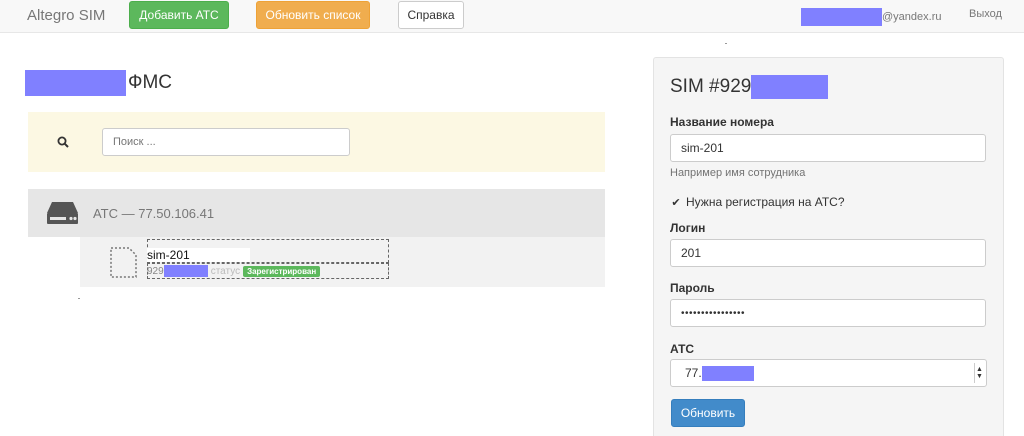 The width and height of the screenshot is (1024, 436). What do you see at coordinates (765, 202) in the screenshot?
I see `registration-label: Нужна регистрация на АТС?` at bounding box center [765, 202].